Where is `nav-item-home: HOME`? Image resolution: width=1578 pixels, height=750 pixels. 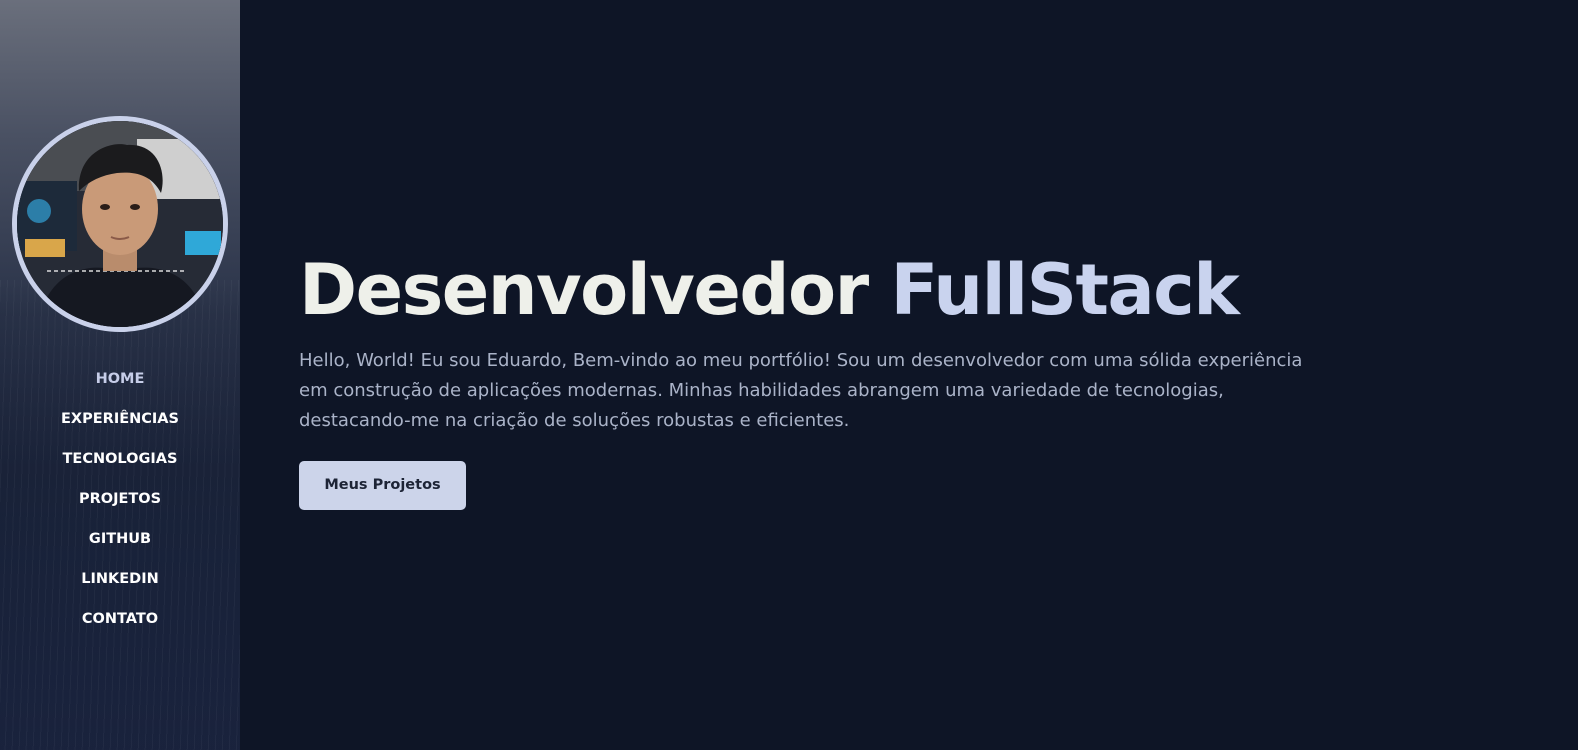
nav-item-home: HOME is located at coordinates (120, 388).